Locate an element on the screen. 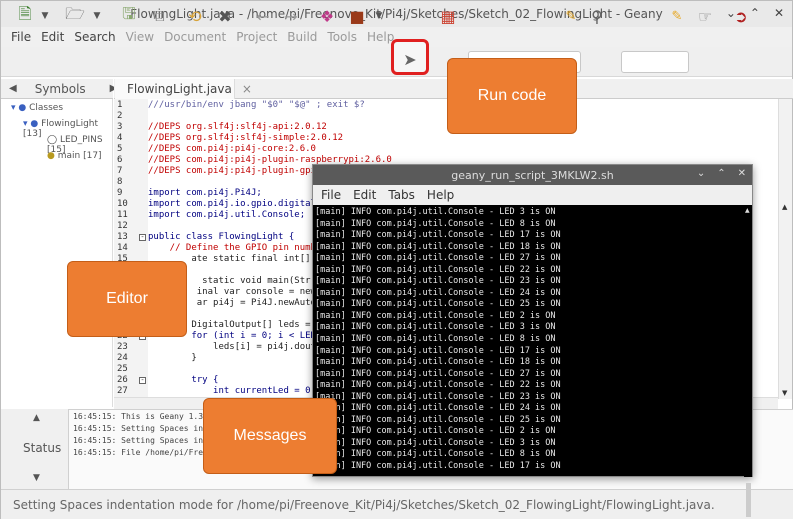 Image resolution: width=793 pixels, height=519 pixels. line-number: 8 is located at coordinates (120, 182).